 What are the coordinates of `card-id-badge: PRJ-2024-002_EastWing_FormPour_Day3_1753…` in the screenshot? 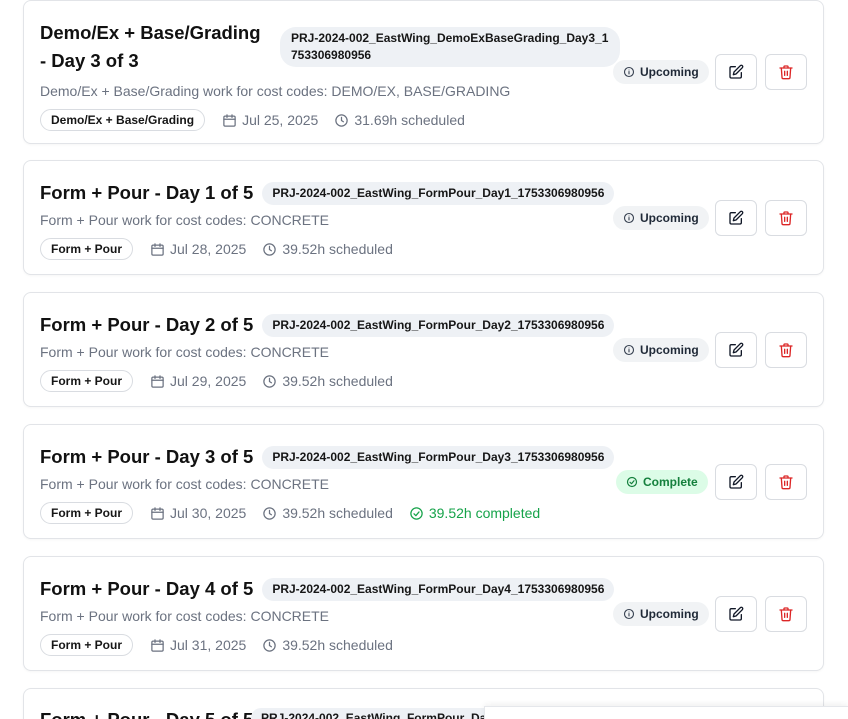 It's located at (438, 457).